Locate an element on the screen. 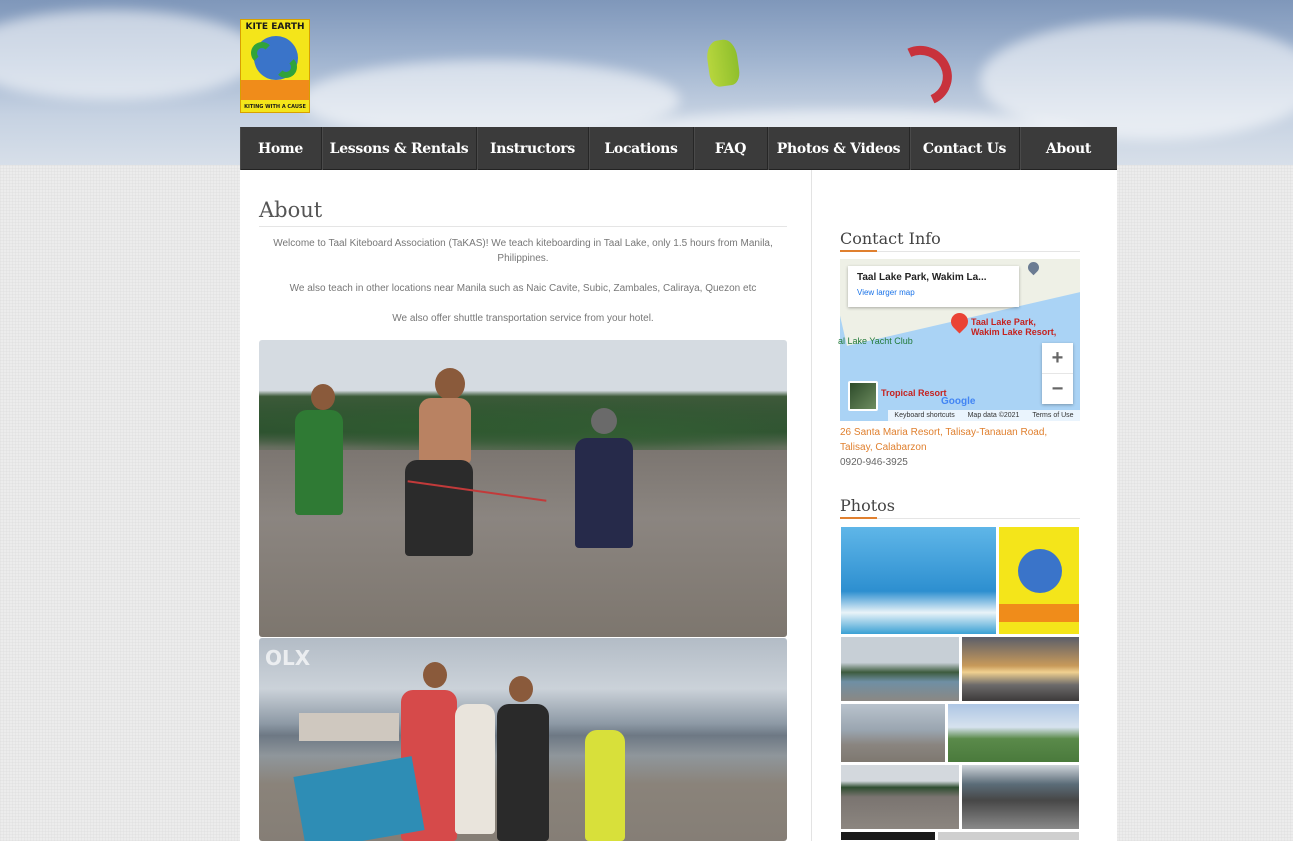 This screenshot has width=1293, height=841. photo-thumbnail-sunset is located at coordinates (1020, 669).